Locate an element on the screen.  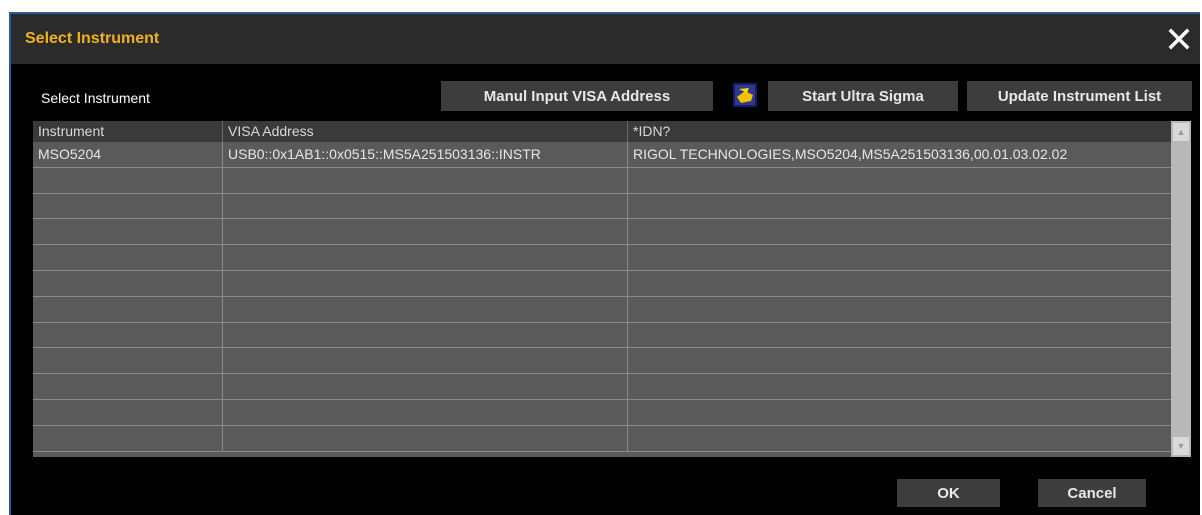
table-header: Instrument VISA Address *IDN? is located at coordinates (602, 131).